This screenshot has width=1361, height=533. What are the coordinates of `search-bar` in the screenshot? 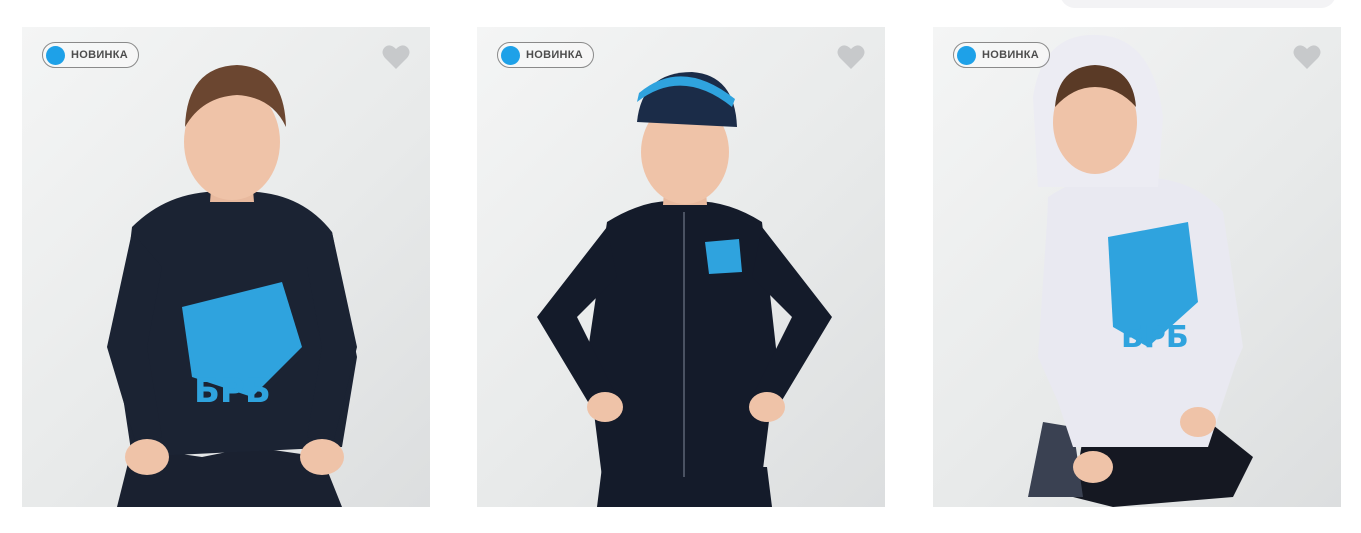 It's located at (1198, 4).